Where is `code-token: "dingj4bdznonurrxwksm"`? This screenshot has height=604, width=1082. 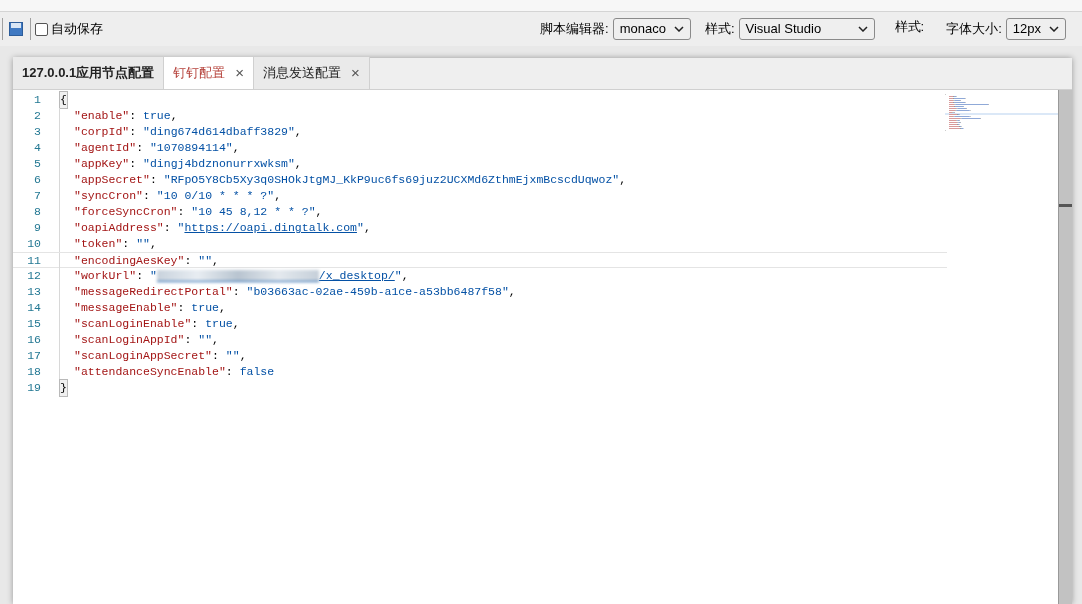
code-token: "dingj4bdznonurrxwksm" is located at coordinates (219, 164).